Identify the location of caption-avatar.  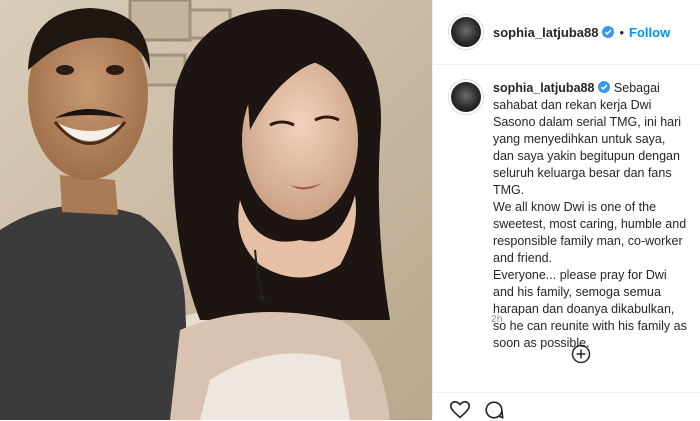
(466, 97).